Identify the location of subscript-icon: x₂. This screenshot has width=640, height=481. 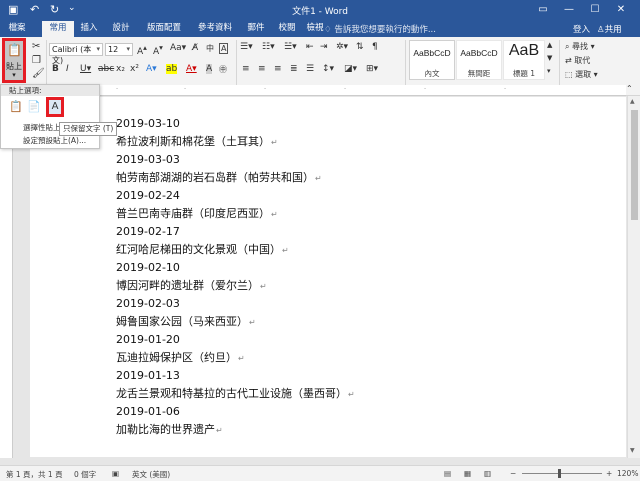
(120, 69).